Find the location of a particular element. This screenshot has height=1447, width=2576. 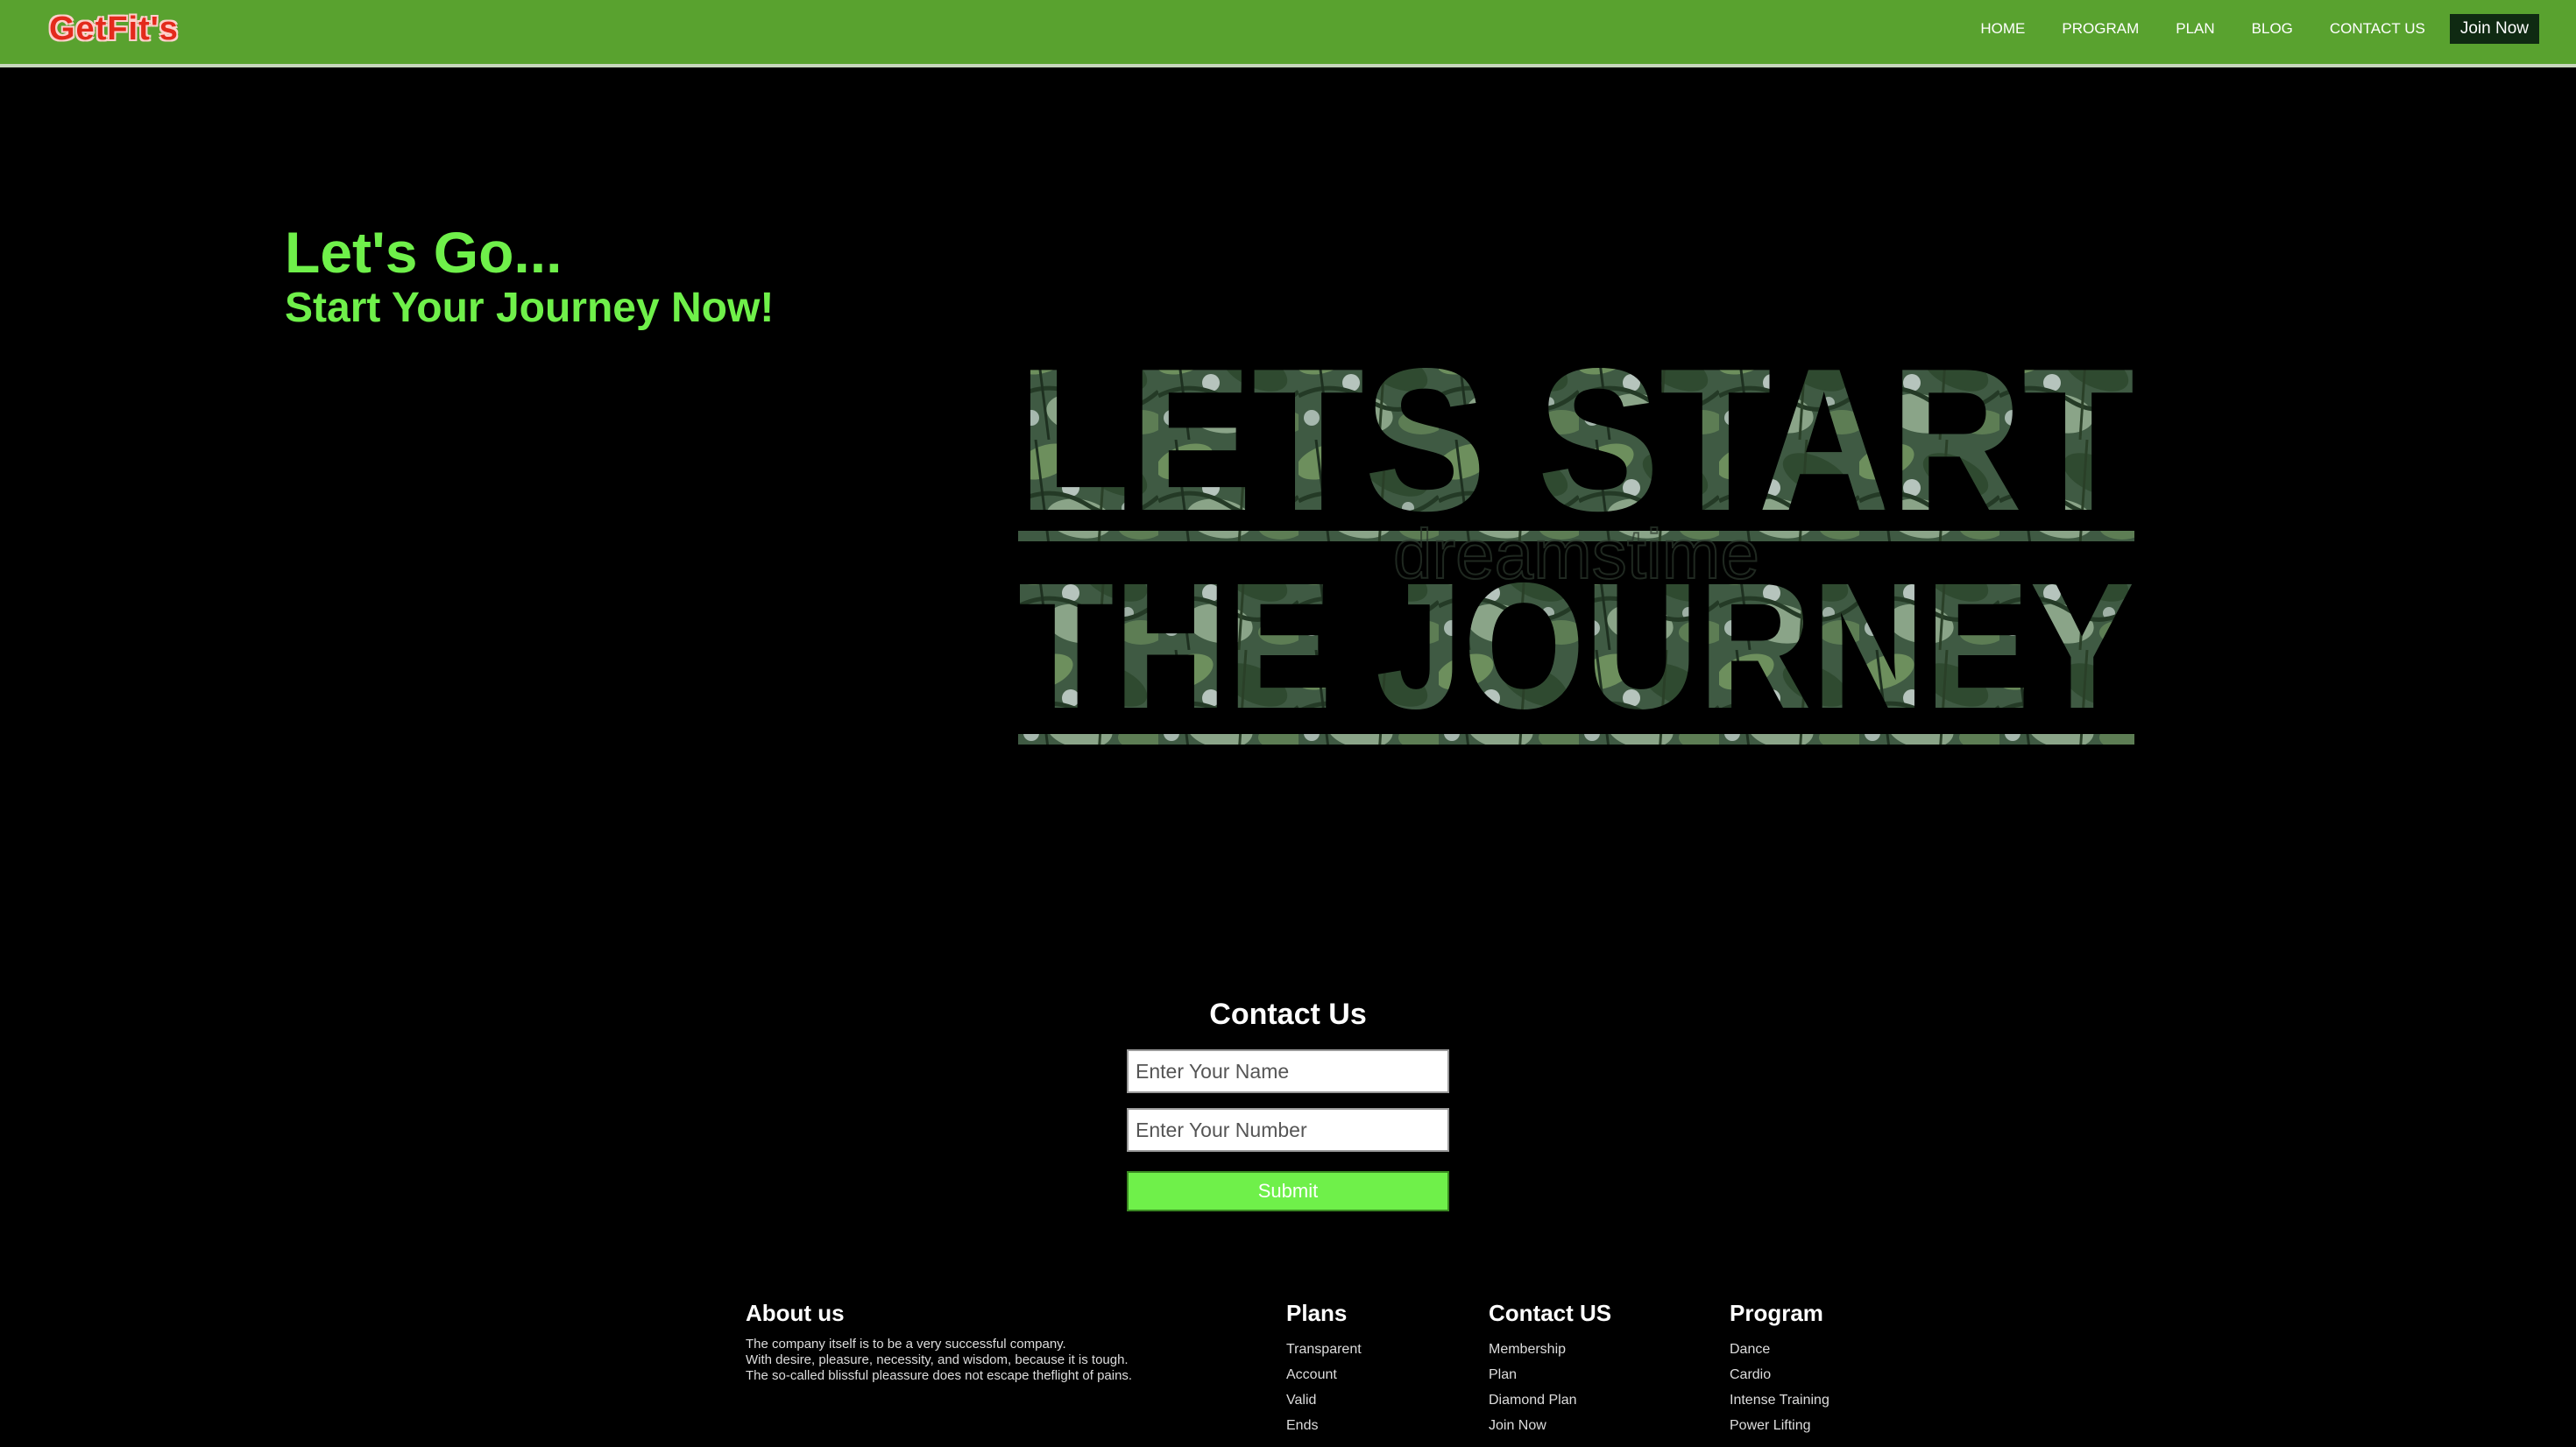

nav-link-program: PROGRAM is located at coordinates (2100, 29).